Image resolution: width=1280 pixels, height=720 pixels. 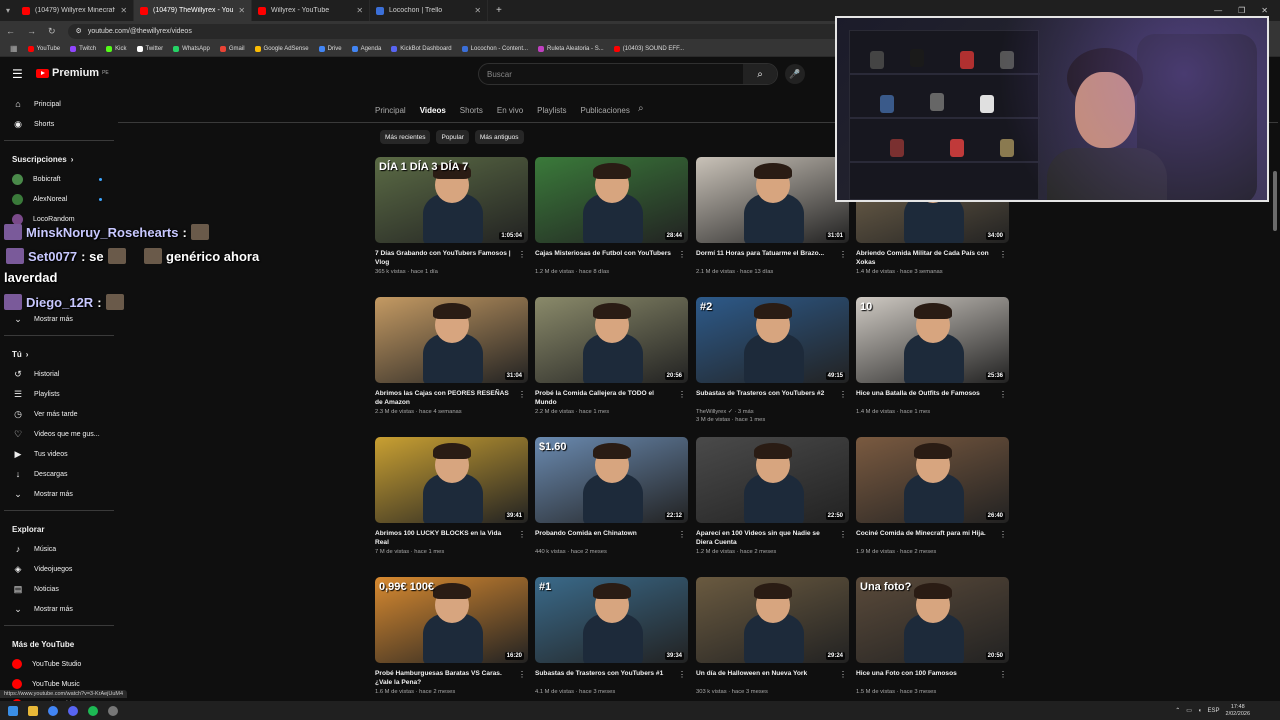 What do you see at coordinates (510, 110) in the screenshot?
I see `tab-en-vivo: En vivo` at bounding box center [510, 110].